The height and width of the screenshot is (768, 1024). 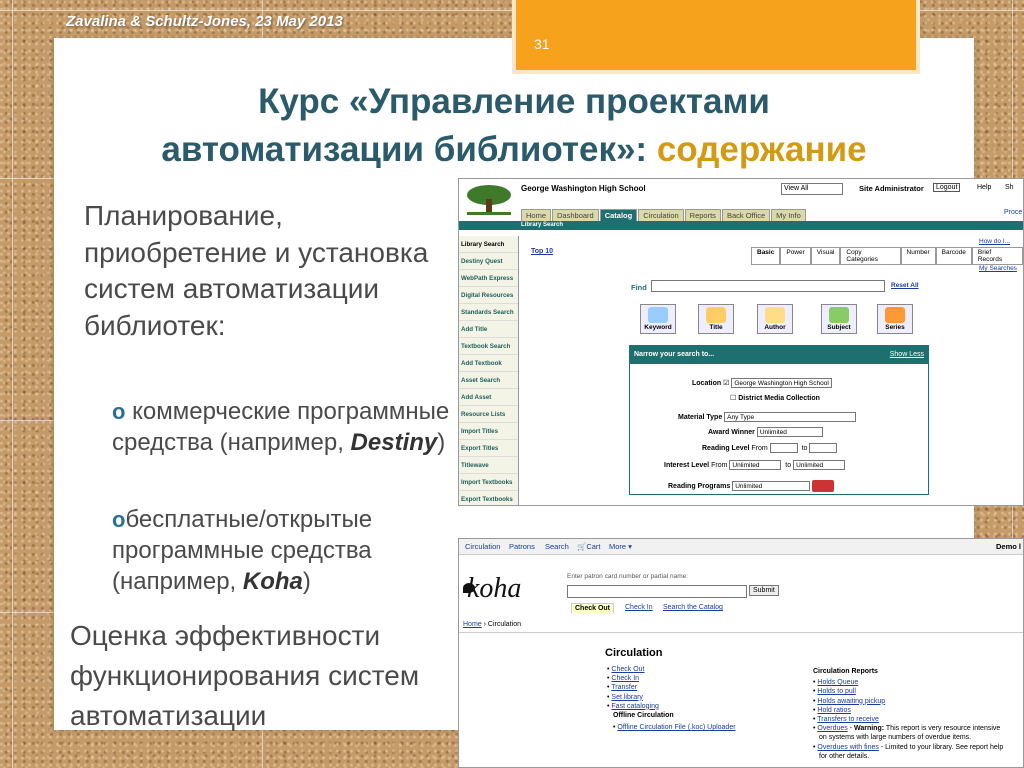 I want to click on find-input, so click(x=768, y=286).